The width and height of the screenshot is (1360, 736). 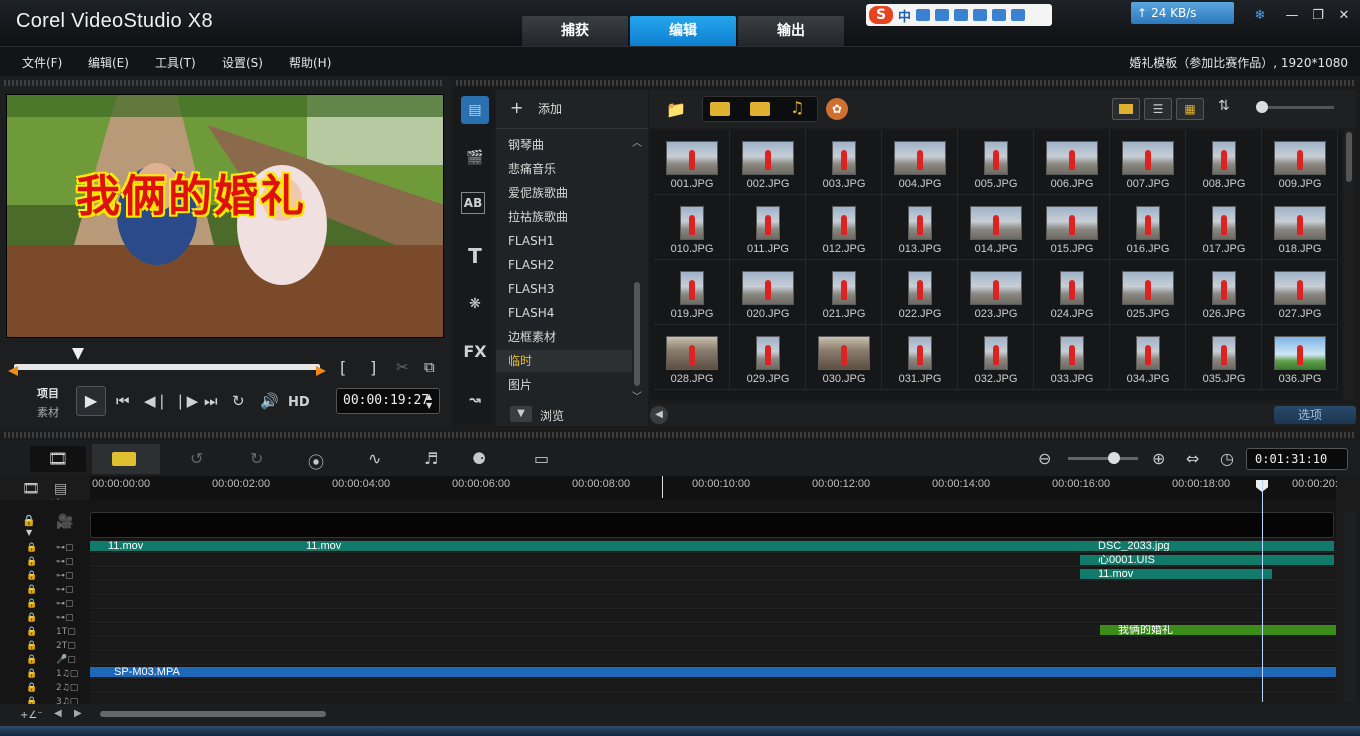 I want to click on scissors-icon: ✂, so click(x=402, y=367).